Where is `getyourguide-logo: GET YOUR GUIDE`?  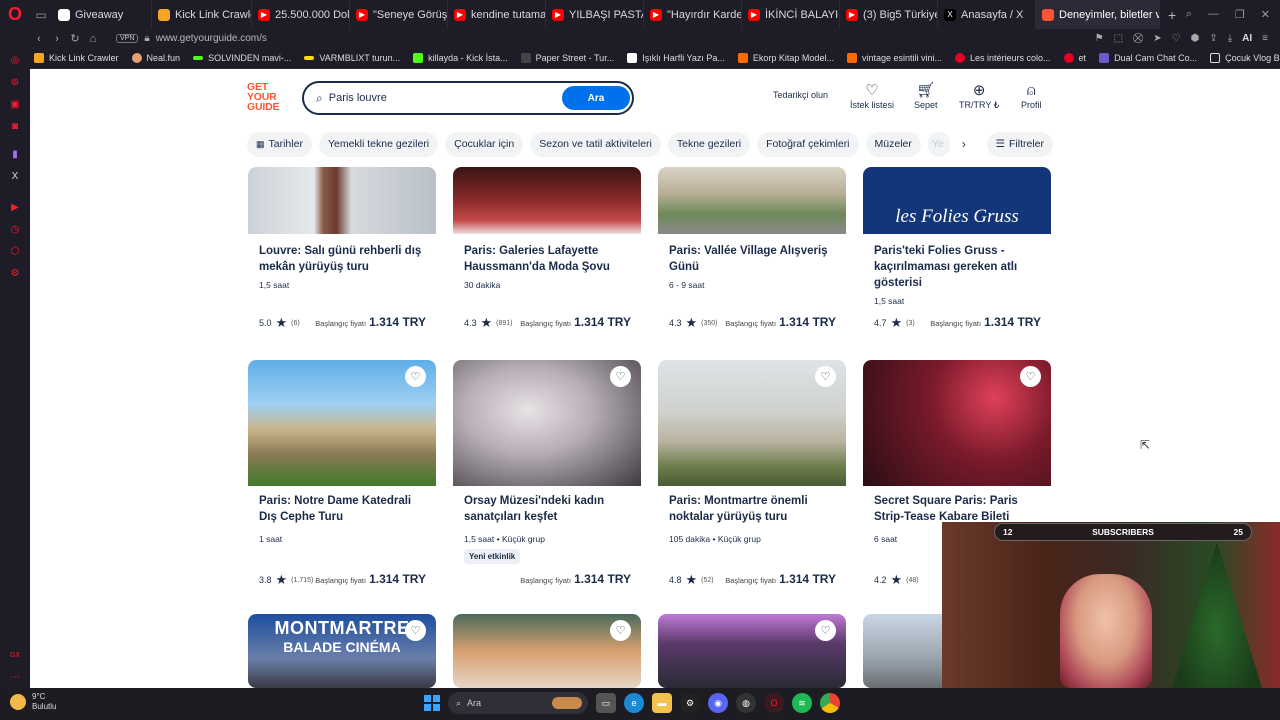 getyourguide-logo: GET YOUR GUIDE is located at coordinates (267, 98).